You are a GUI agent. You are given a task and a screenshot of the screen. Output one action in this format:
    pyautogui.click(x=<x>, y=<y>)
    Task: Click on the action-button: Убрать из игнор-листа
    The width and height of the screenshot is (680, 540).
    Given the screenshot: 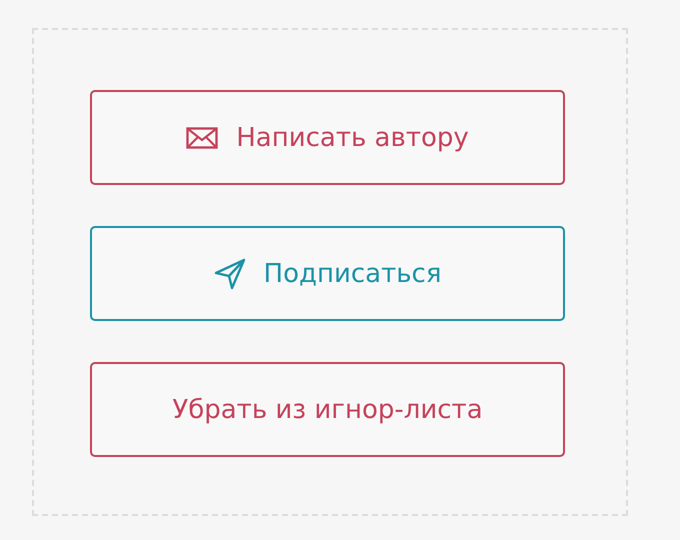 What is the action you would take?
    pyautogui.click(x=327, y=409)
    